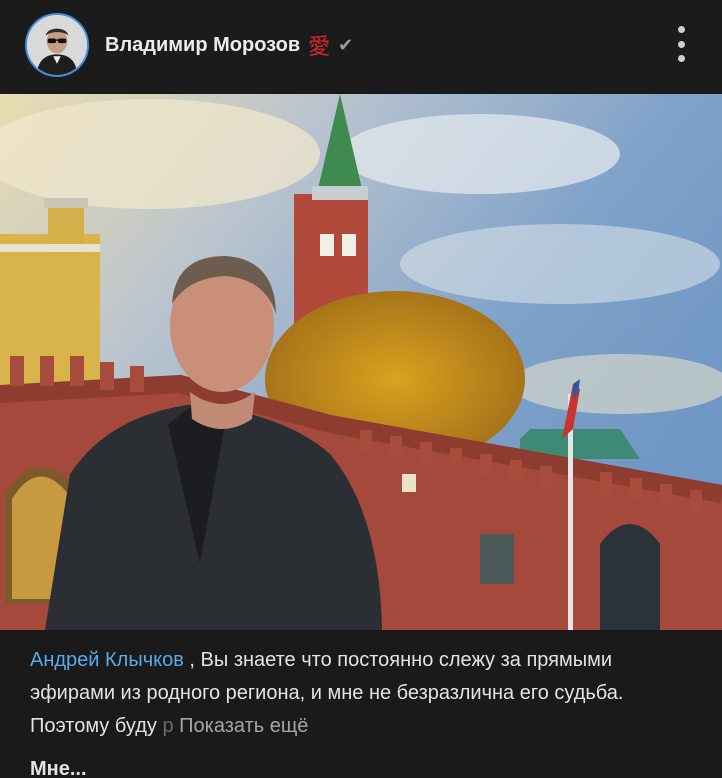  Describe the element at coordinates (243, 726) in the screenshot. I see `show-more-link: Показать ещё` at that location.